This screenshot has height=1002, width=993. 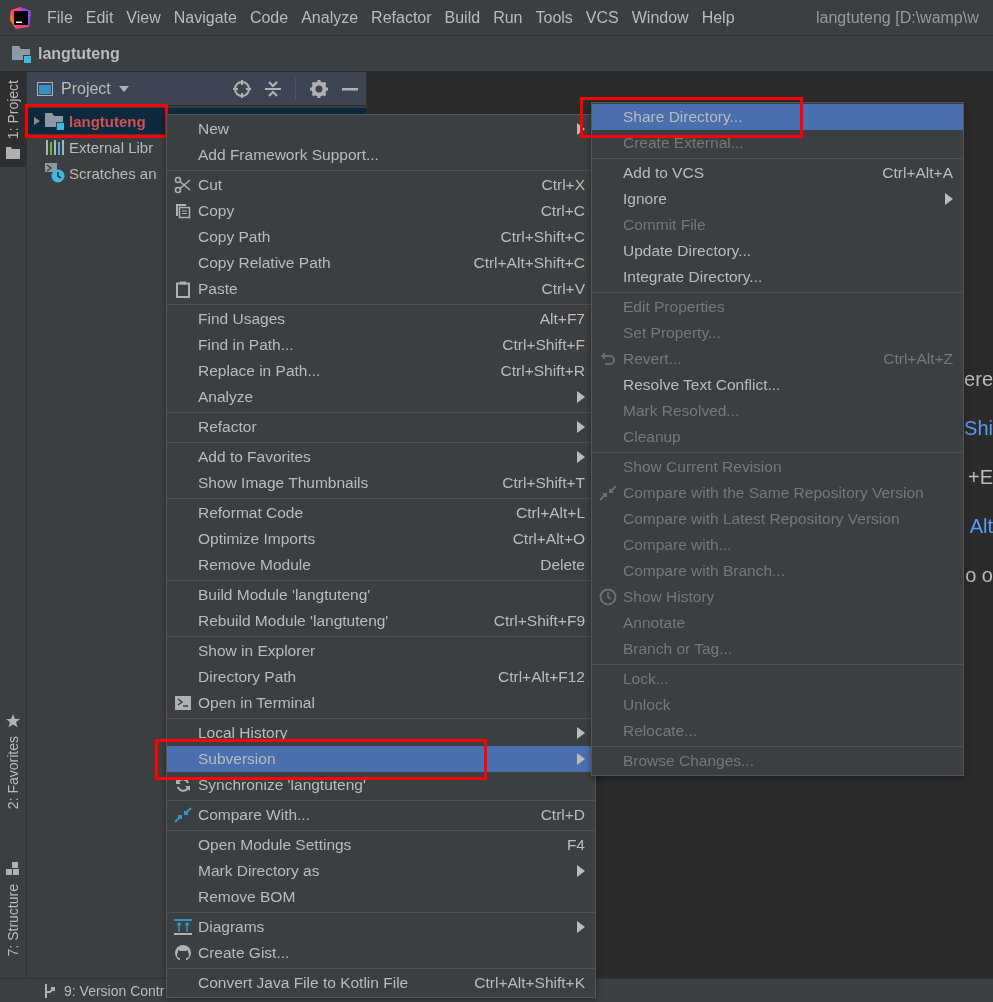 I want to click on editor-text: Alt, so click(x=981, y=526).